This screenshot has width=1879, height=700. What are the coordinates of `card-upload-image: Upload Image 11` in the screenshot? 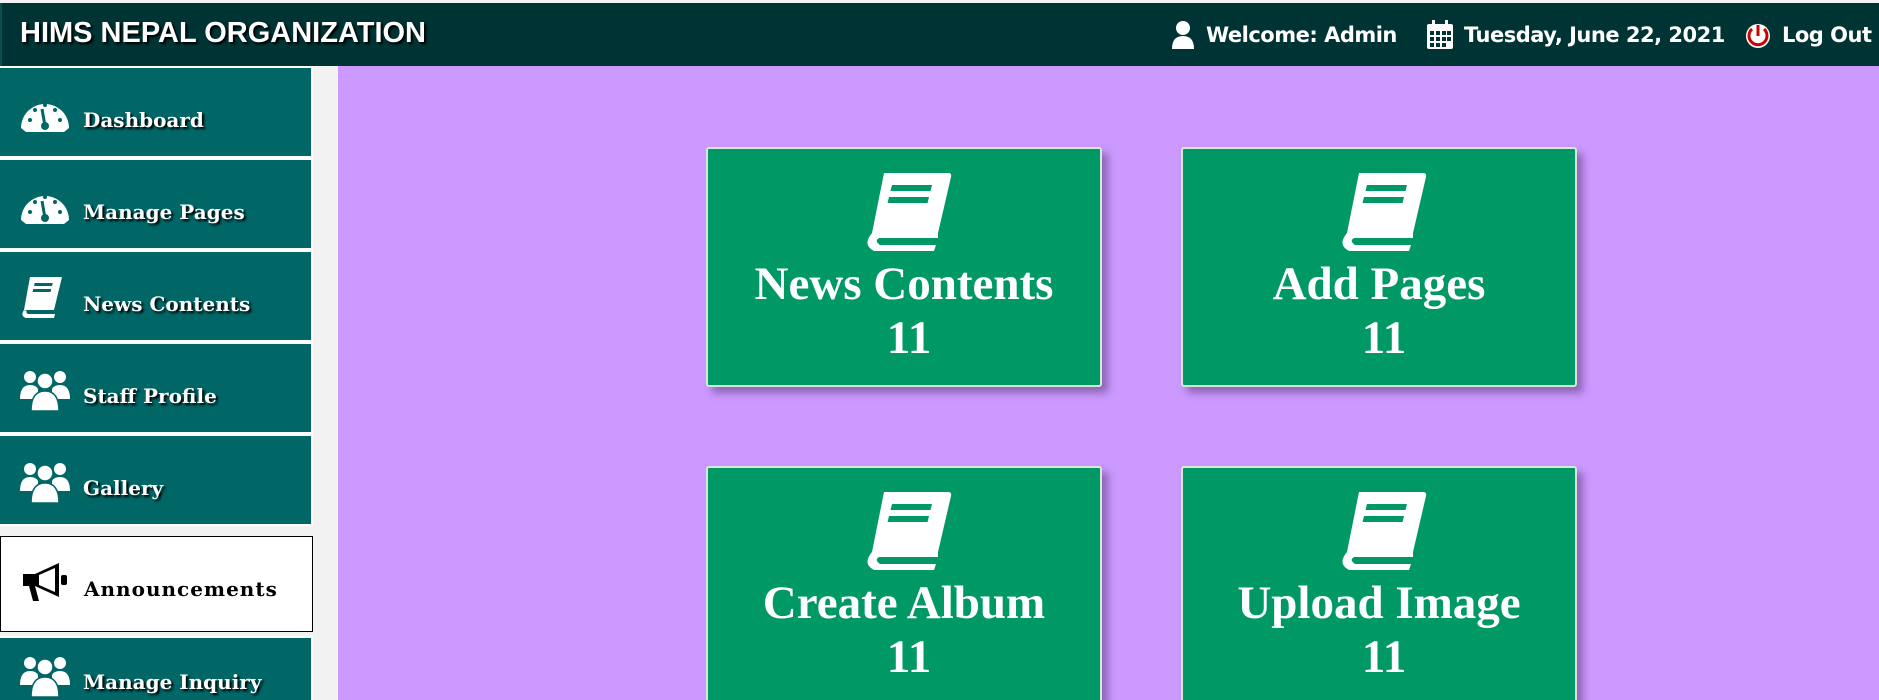 It's located at (1379, 583).